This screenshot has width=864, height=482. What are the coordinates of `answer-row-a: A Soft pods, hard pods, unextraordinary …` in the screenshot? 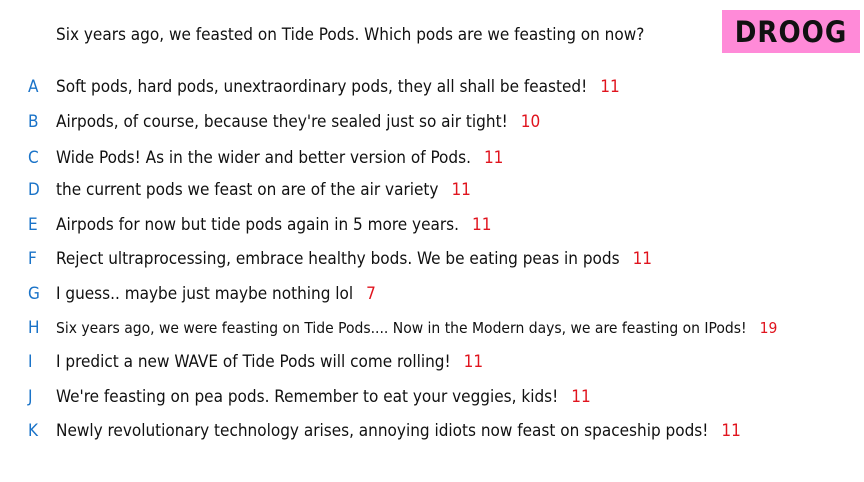 It's located at (432, 87).